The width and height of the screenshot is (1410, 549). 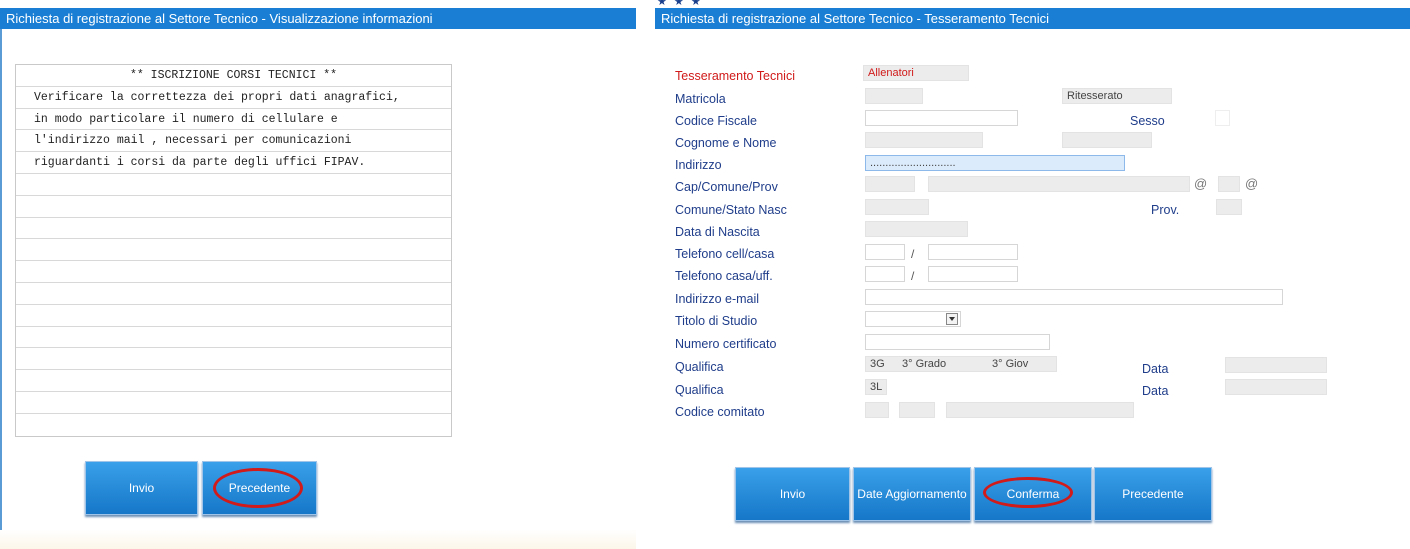 I want to click on sesso-field, so click(x=1222, y=118).